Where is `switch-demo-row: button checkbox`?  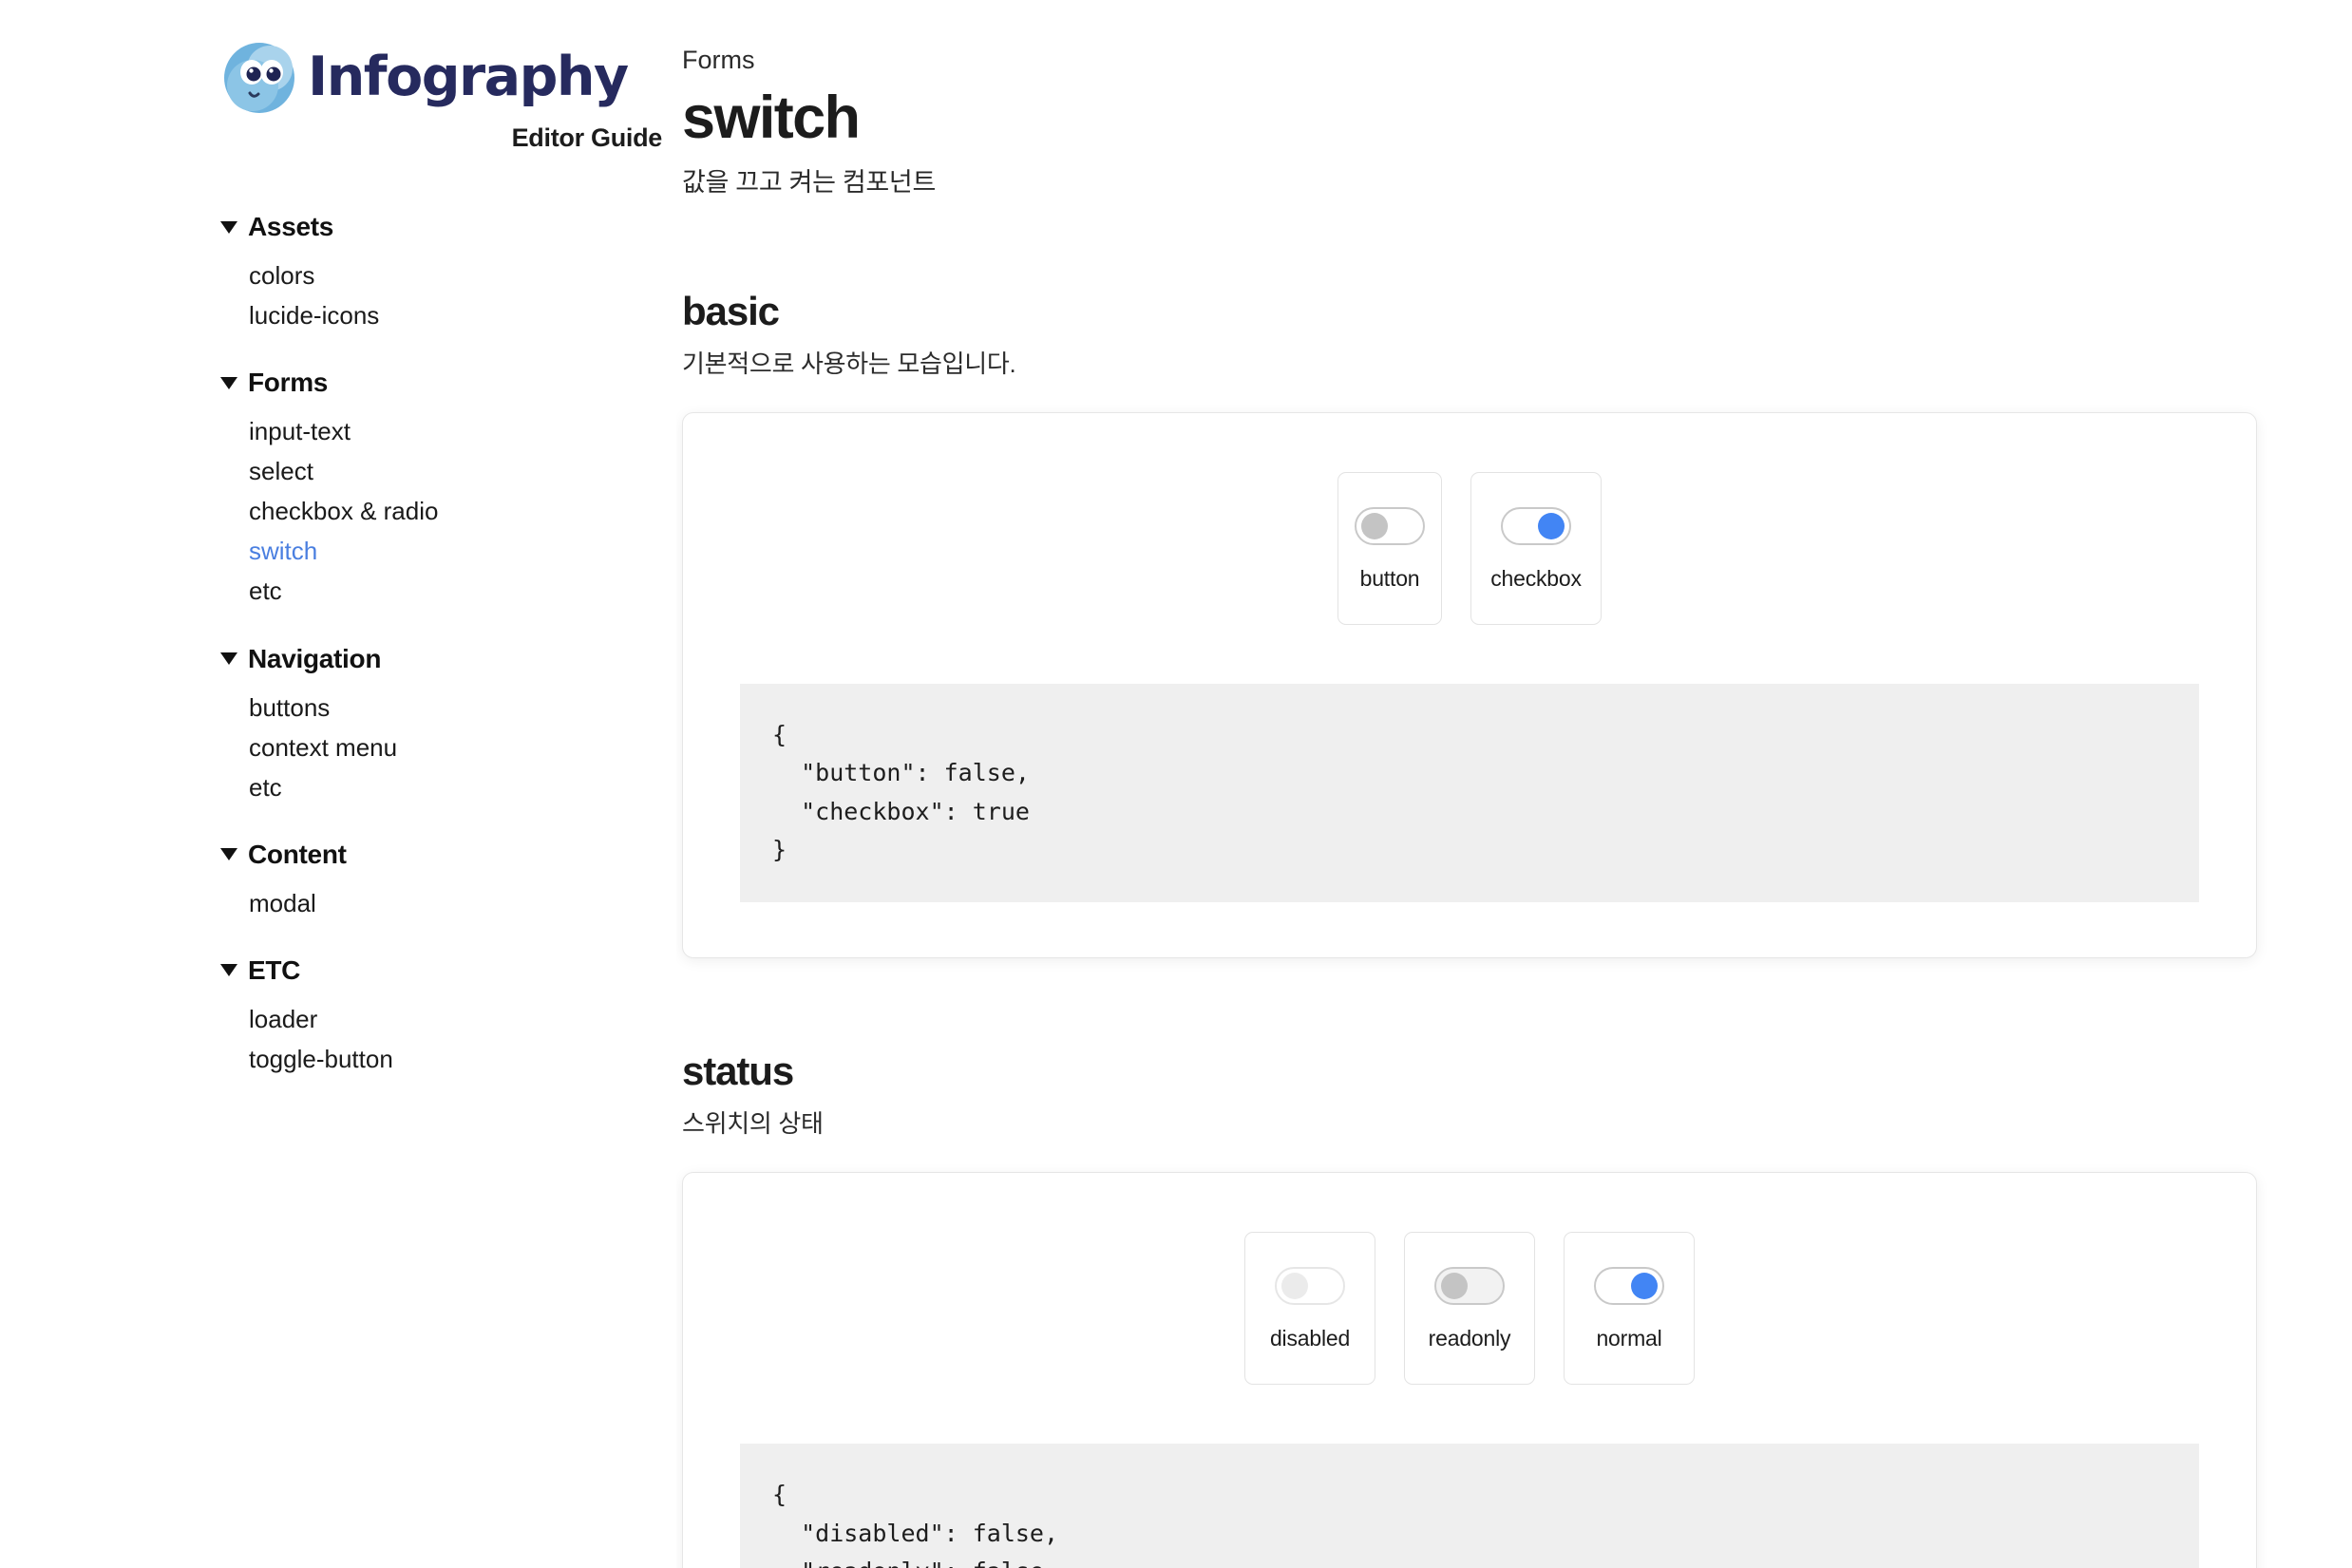 switch-demo-row: button checkbox is located at coordinates (1470, 548).